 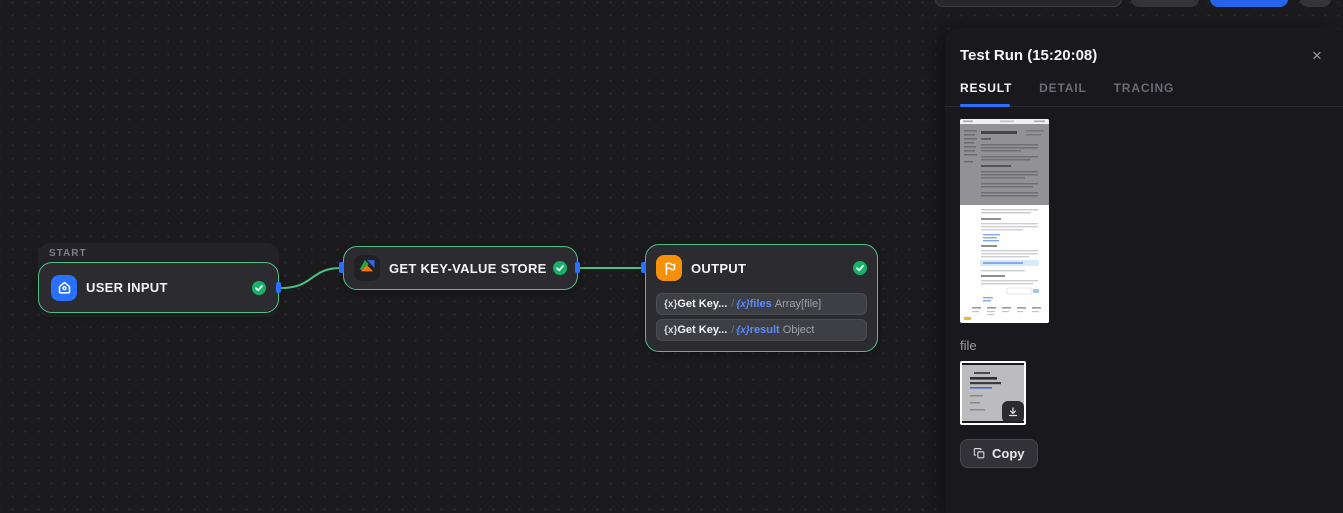 I want to click on handle-output-in, so click(x=643, y=267).